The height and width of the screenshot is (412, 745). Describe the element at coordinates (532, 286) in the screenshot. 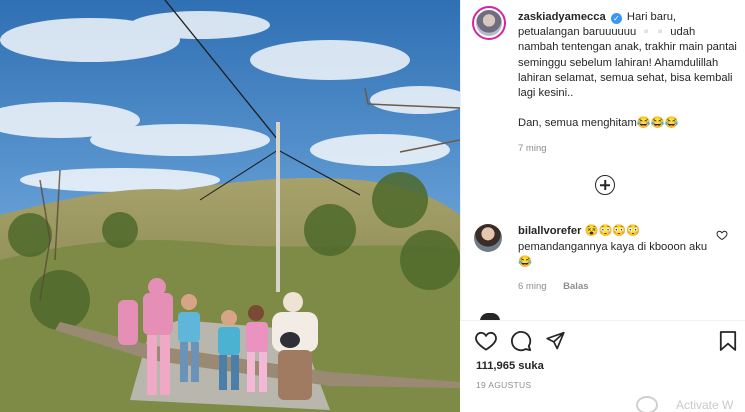

I see `comment-time: 6 ming` at that location.